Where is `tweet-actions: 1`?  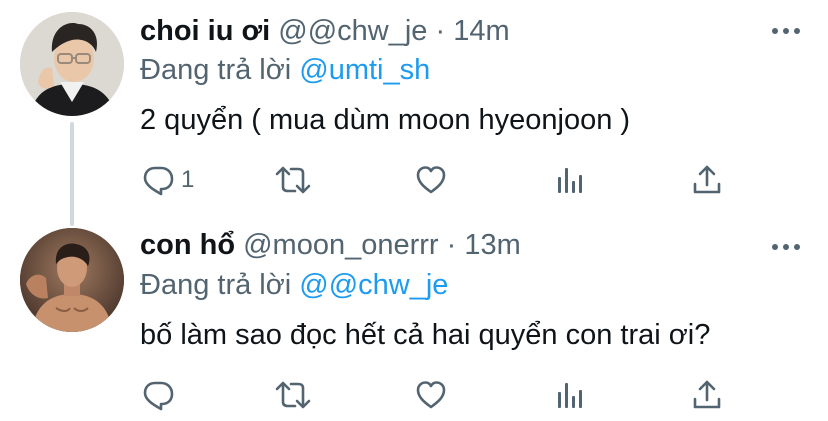 tweet-actions: 1 is located at coordinates (414, 180).